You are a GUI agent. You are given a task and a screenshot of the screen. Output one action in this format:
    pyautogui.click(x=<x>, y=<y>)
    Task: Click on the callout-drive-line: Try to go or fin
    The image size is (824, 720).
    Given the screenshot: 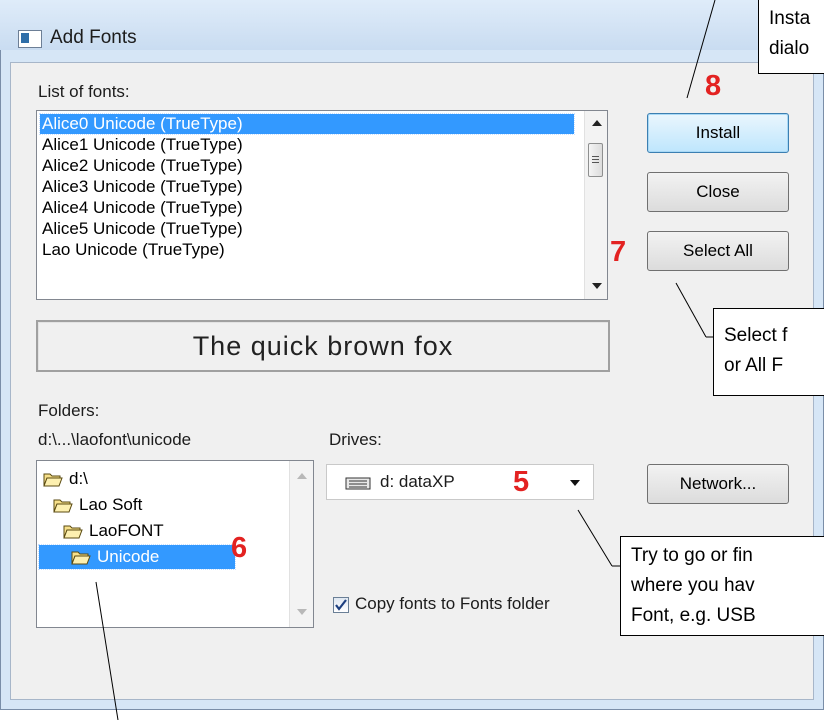 What is the action you would take?
    pyautogui.click(x=692, y=555)
    